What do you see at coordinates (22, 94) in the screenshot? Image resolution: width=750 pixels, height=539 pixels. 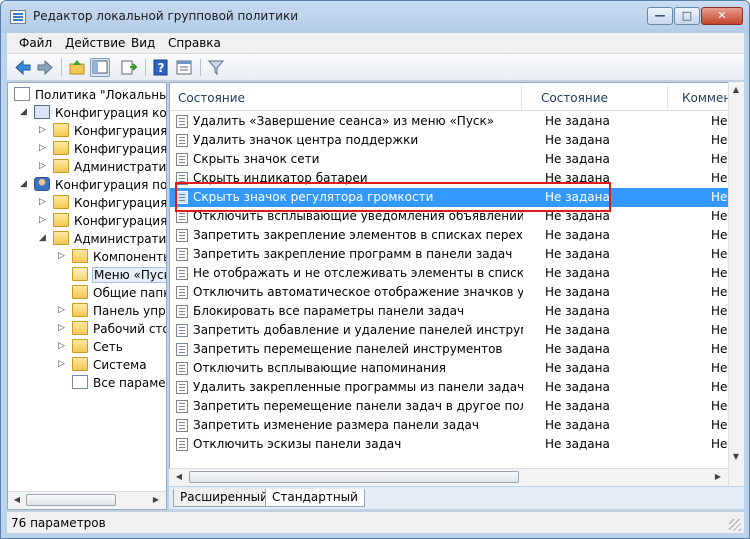 I see `policy-icon` at bounding box center [22, 94].